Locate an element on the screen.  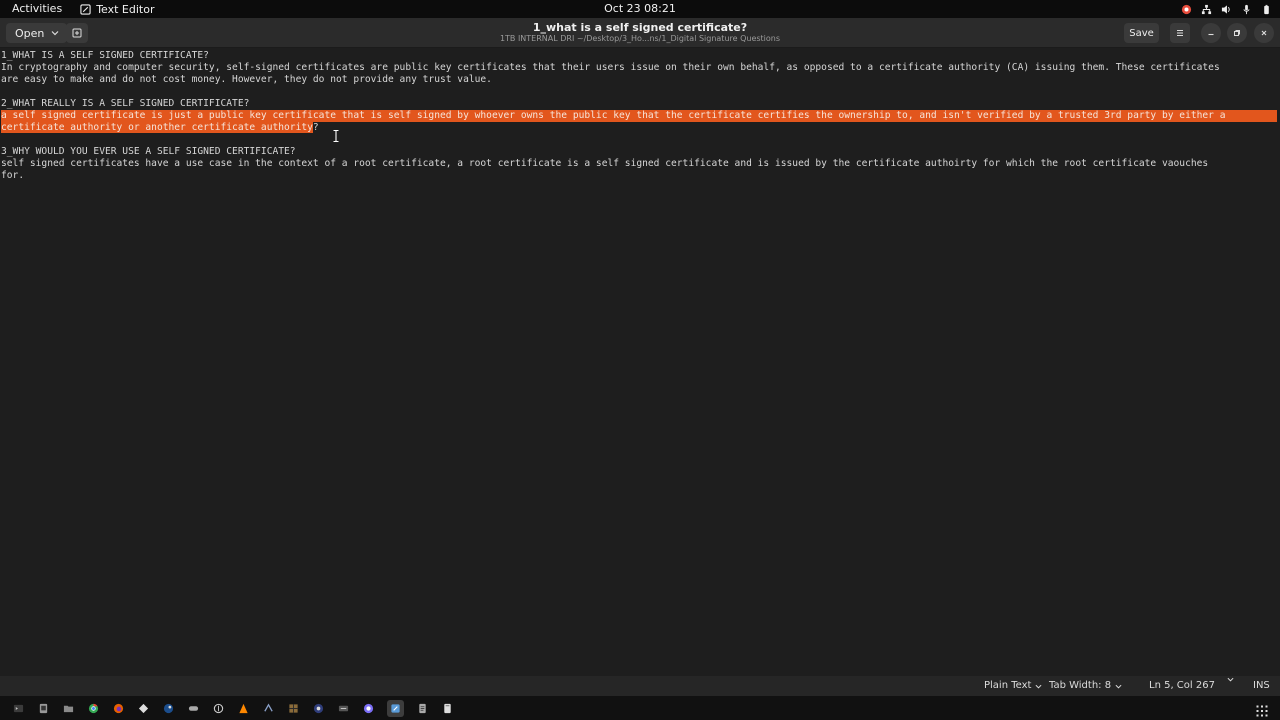
insert-mode-label: INS is located at coordinates (1261, 685).